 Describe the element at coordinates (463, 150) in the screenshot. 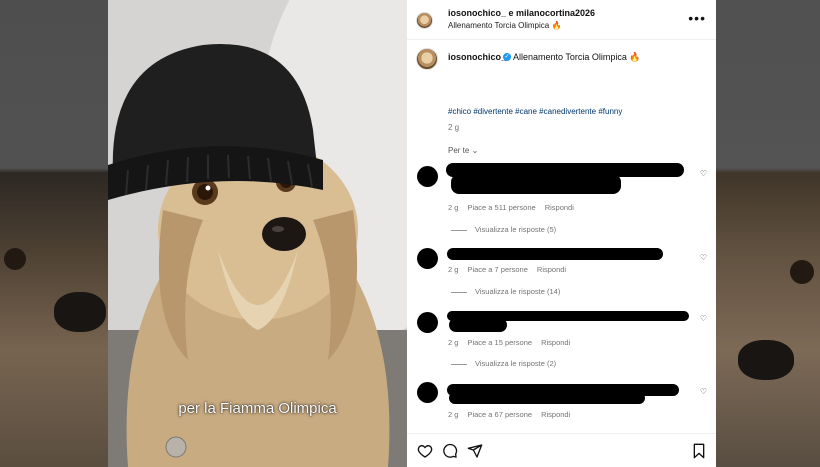

I see `comment-sort-dropdown: Per te ⌄` at that location.